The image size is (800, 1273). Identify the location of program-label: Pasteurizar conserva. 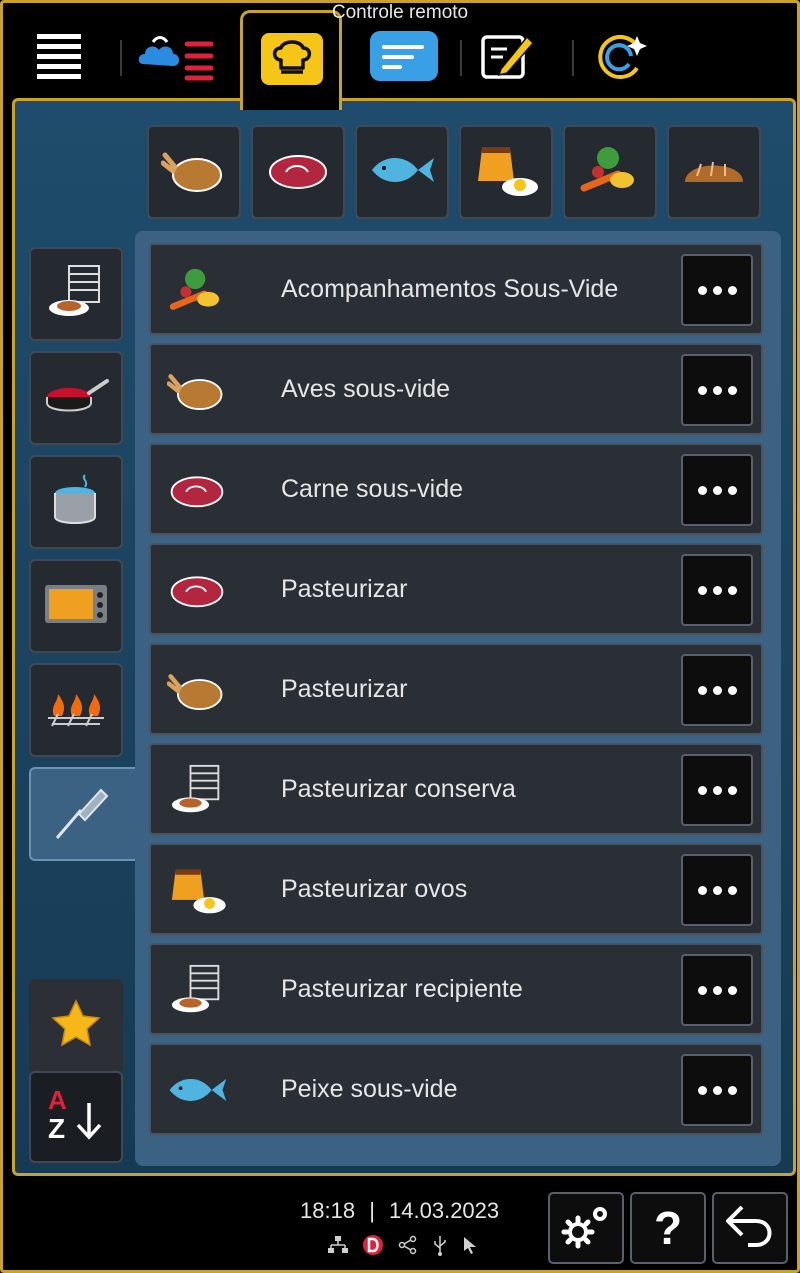
(398, 789).